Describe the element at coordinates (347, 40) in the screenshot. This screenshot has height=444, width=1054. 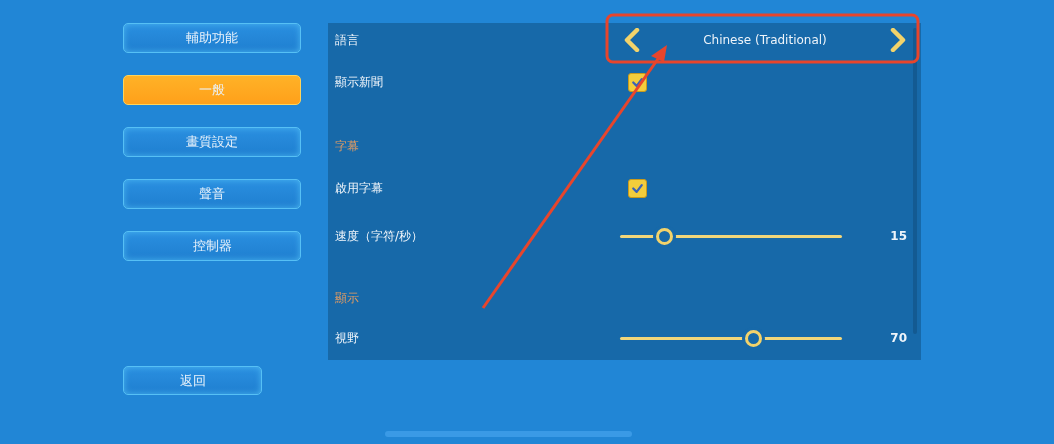
I see `setting-label: 語言` at that location.